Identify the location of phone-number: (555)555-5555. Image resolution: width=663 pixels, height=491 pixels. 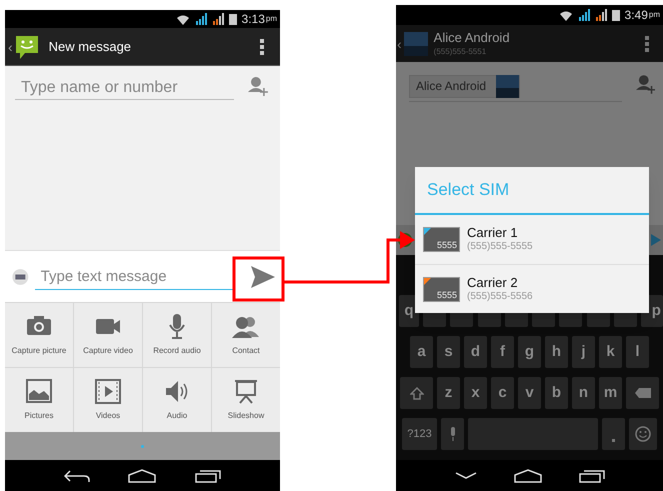
(500, 247).